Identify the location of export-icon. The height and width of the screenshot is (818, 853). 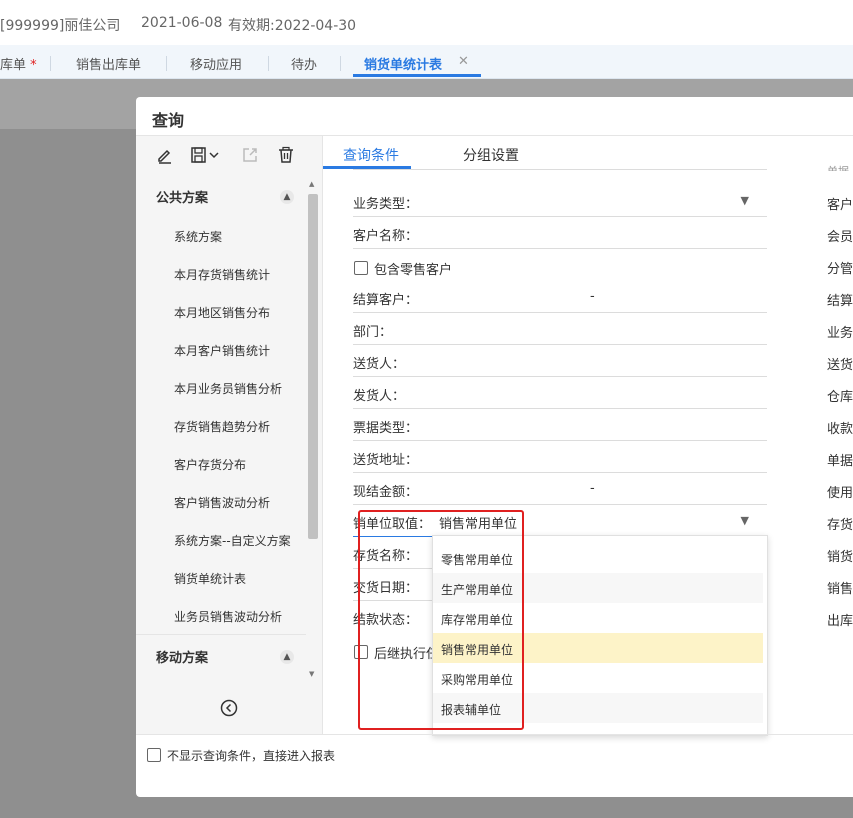
(250, 155).